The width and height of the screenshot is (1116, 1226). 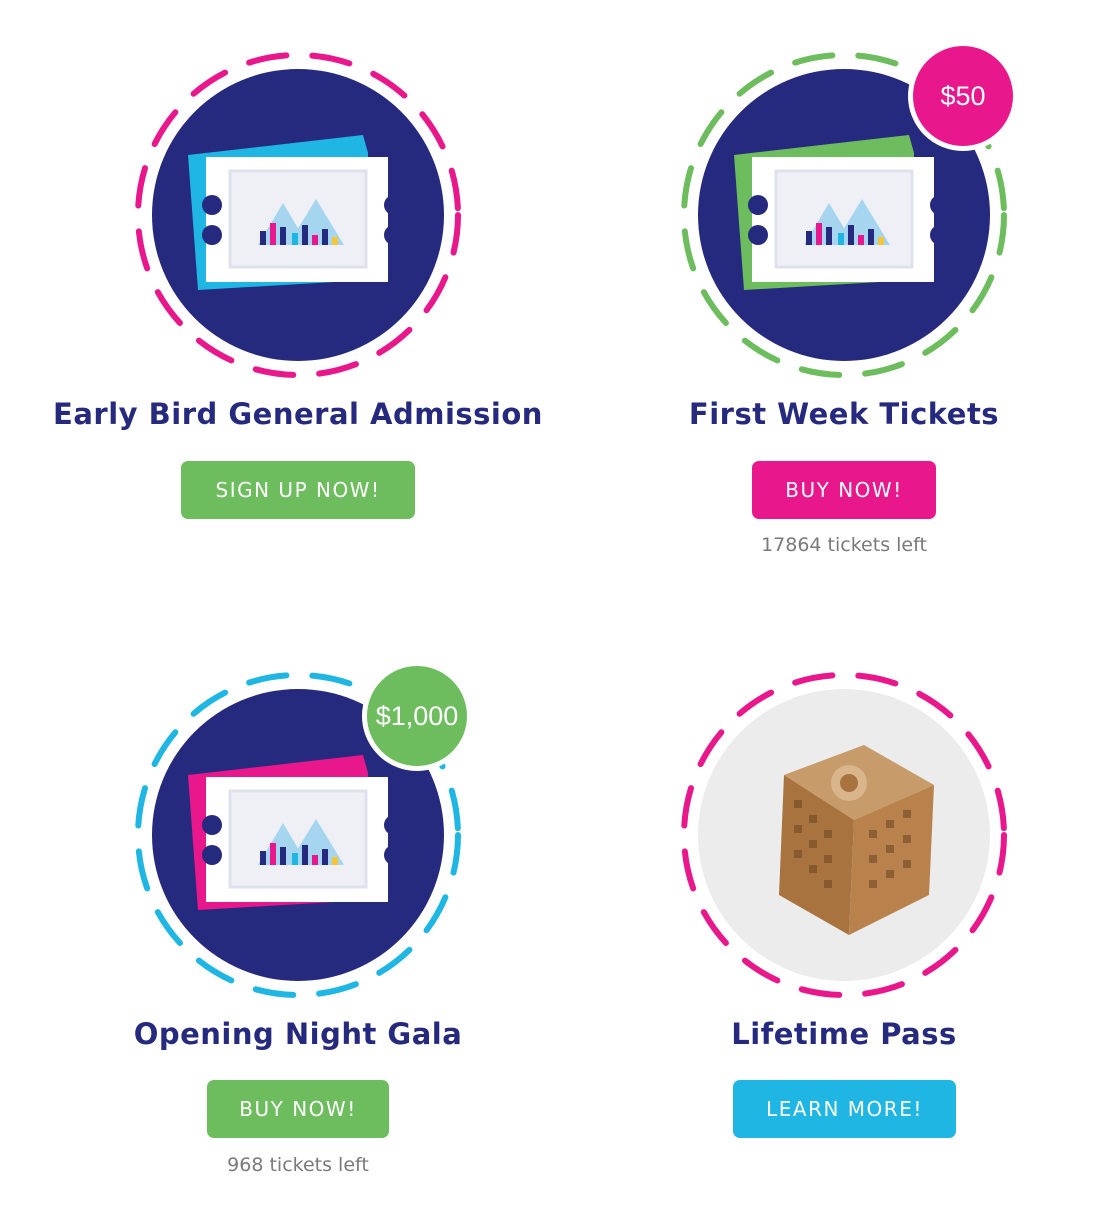 I want to click on ticket-art-first-week: $50, so click(x=846, y=213).